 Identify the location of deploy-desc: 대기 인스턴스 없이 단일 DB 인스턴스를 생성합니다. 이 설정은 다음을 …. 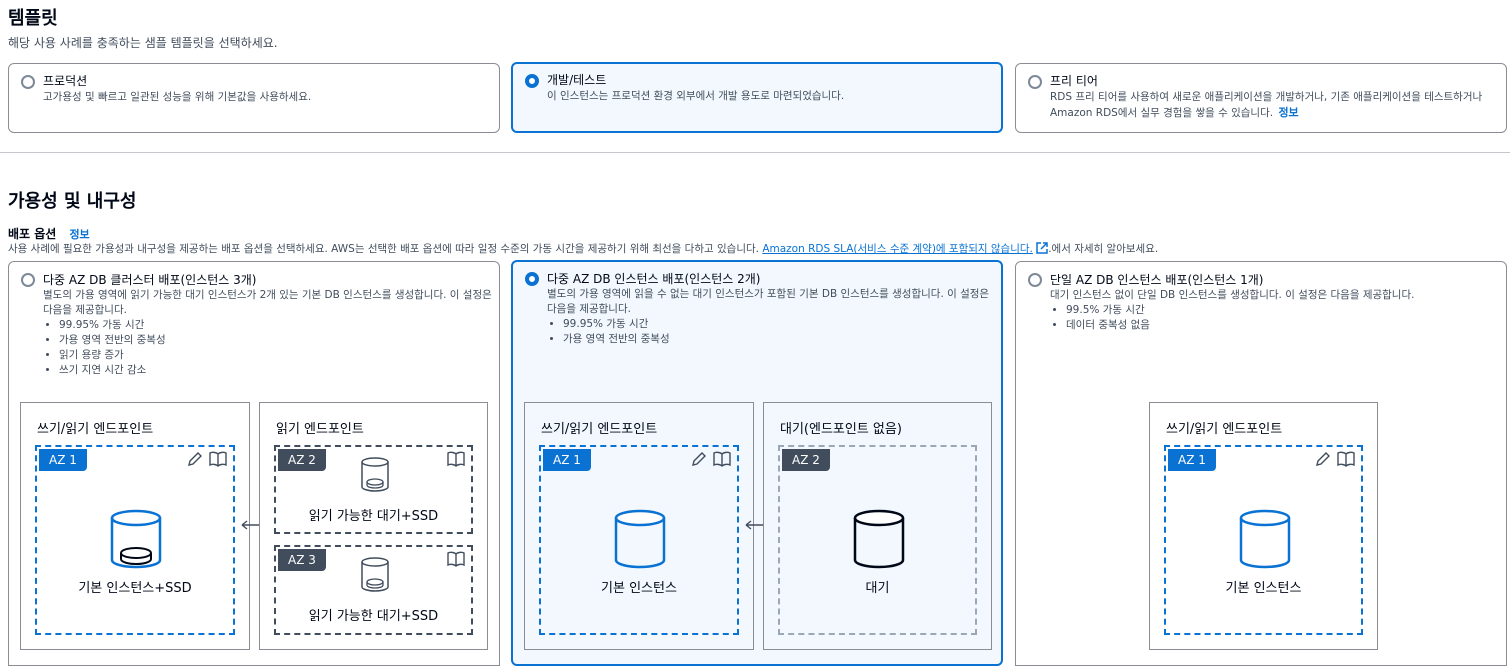
(1275, 310).